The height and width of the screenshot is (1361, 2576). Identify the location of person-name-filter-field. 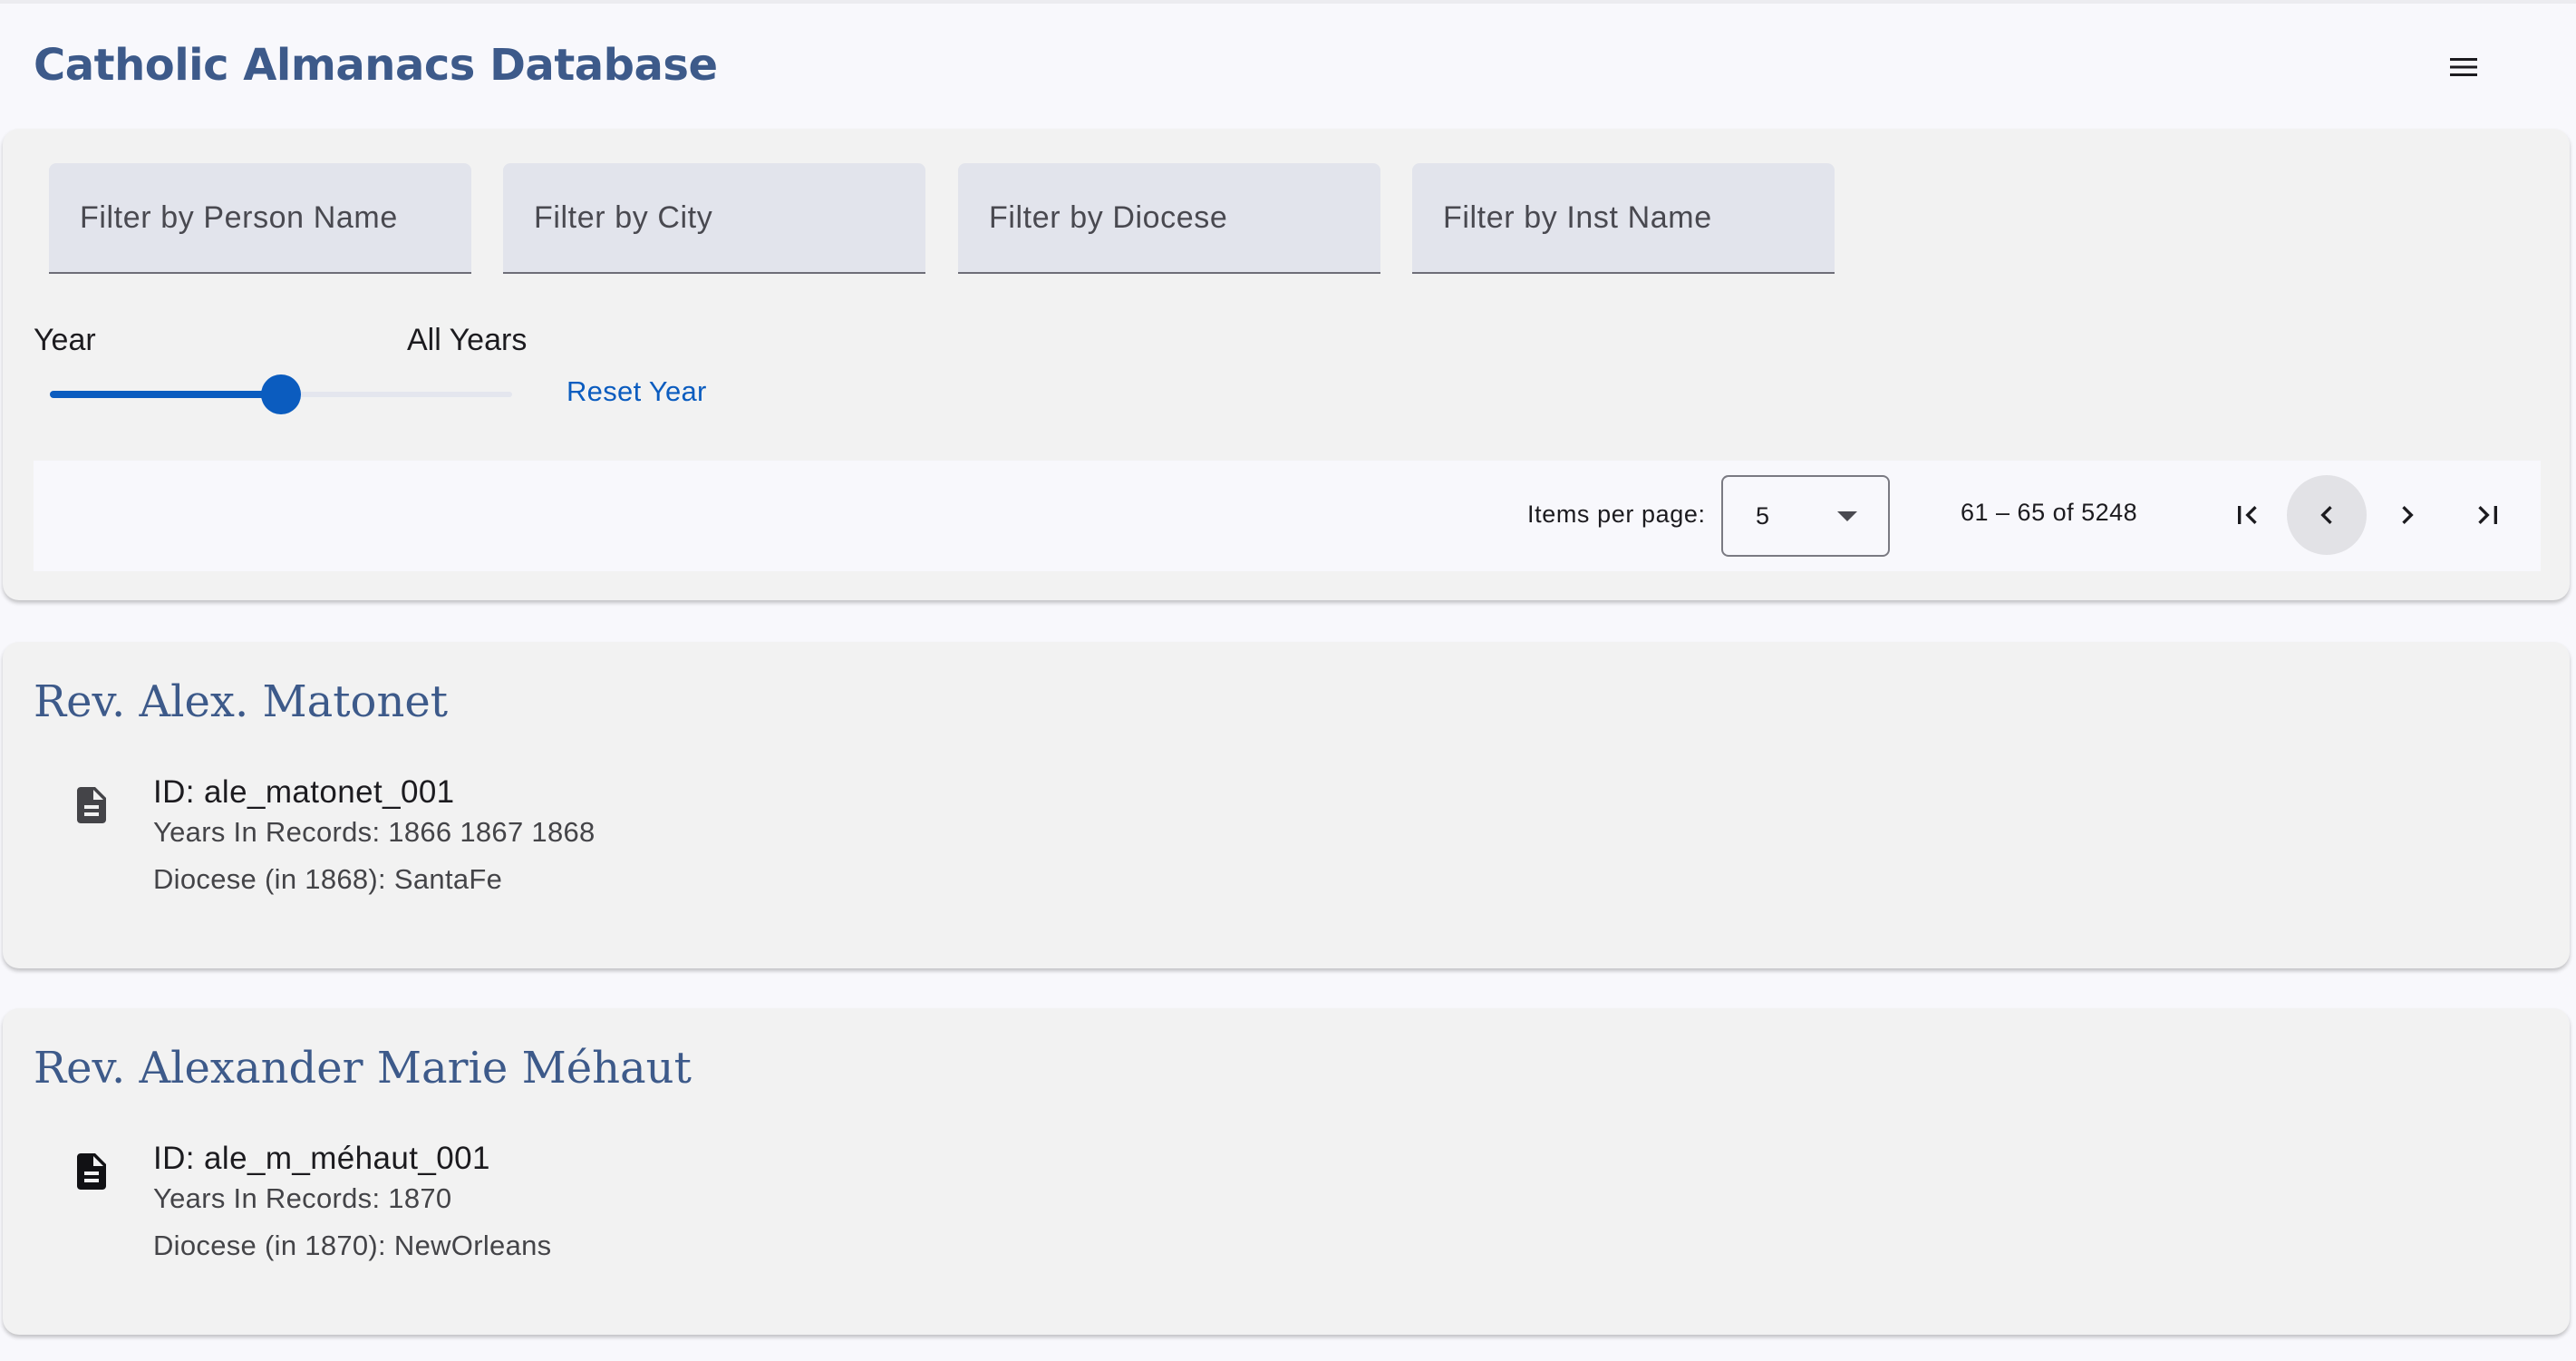
(260, 218).